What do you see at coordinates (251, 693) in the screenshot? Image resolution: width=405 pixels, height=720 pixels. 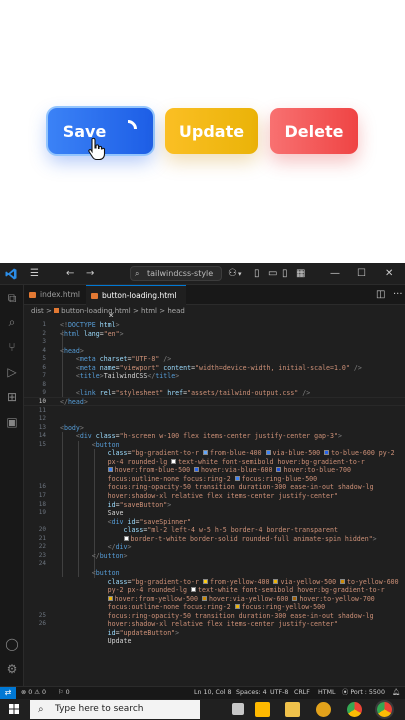 I see `indentation: Spaces: 4` at bounding box center [251, 693].